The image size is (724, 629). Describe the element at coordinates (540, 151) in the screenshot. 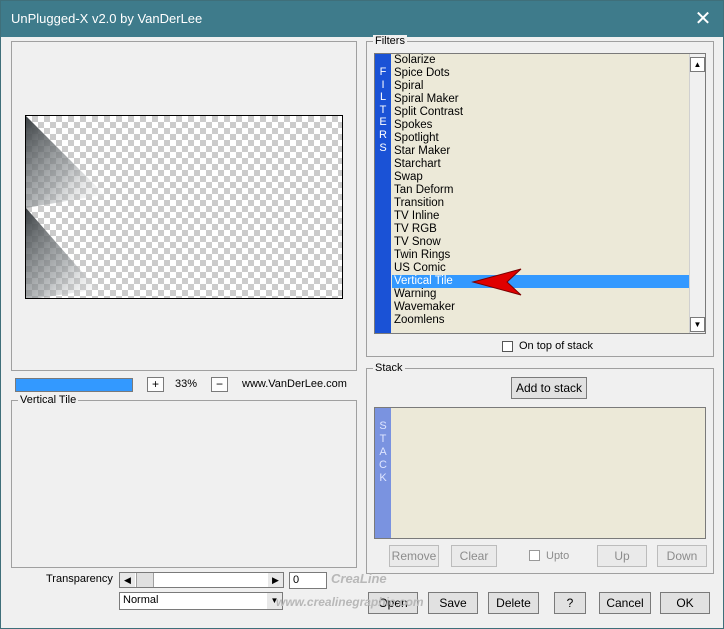

I see `filter-list-item: Star Maker` at that location.